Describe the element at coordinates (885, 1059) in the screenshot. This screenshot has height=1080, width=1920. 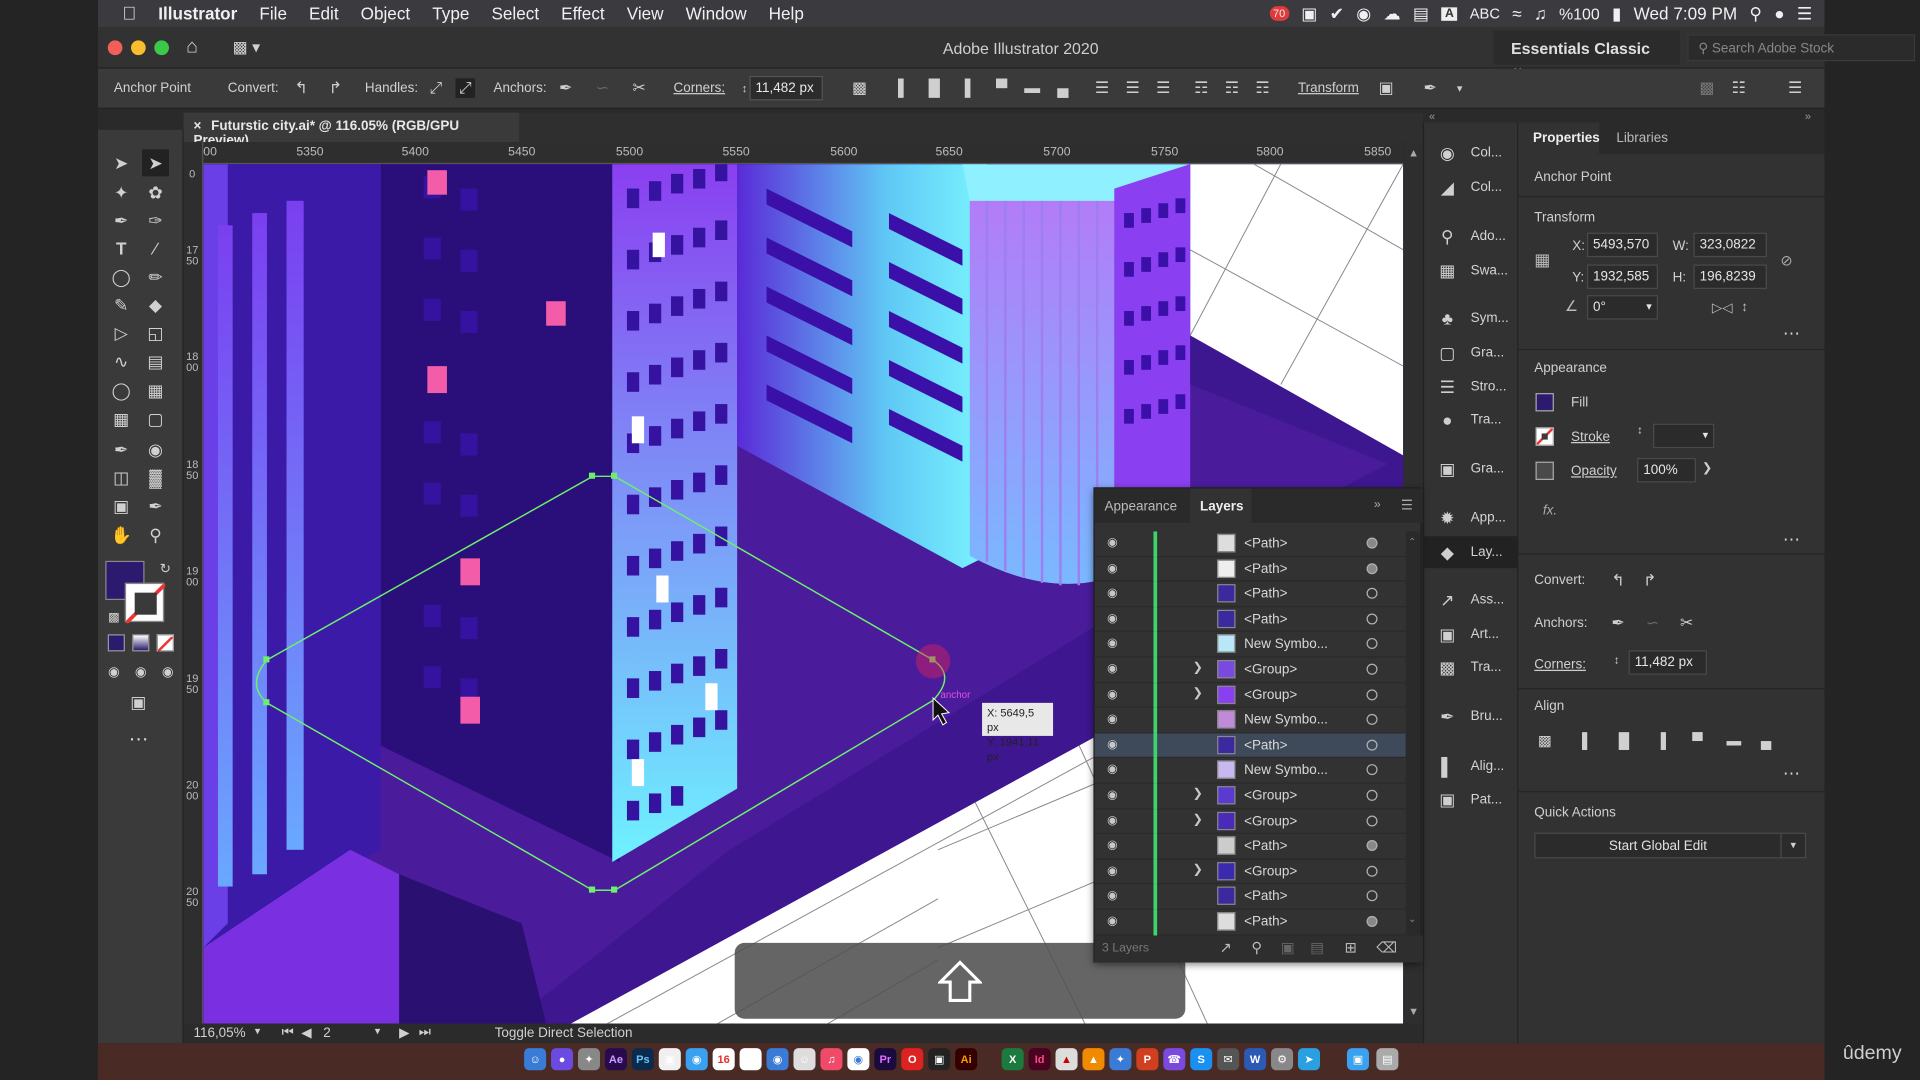
I see `premiere-icon: Pr` at that location.